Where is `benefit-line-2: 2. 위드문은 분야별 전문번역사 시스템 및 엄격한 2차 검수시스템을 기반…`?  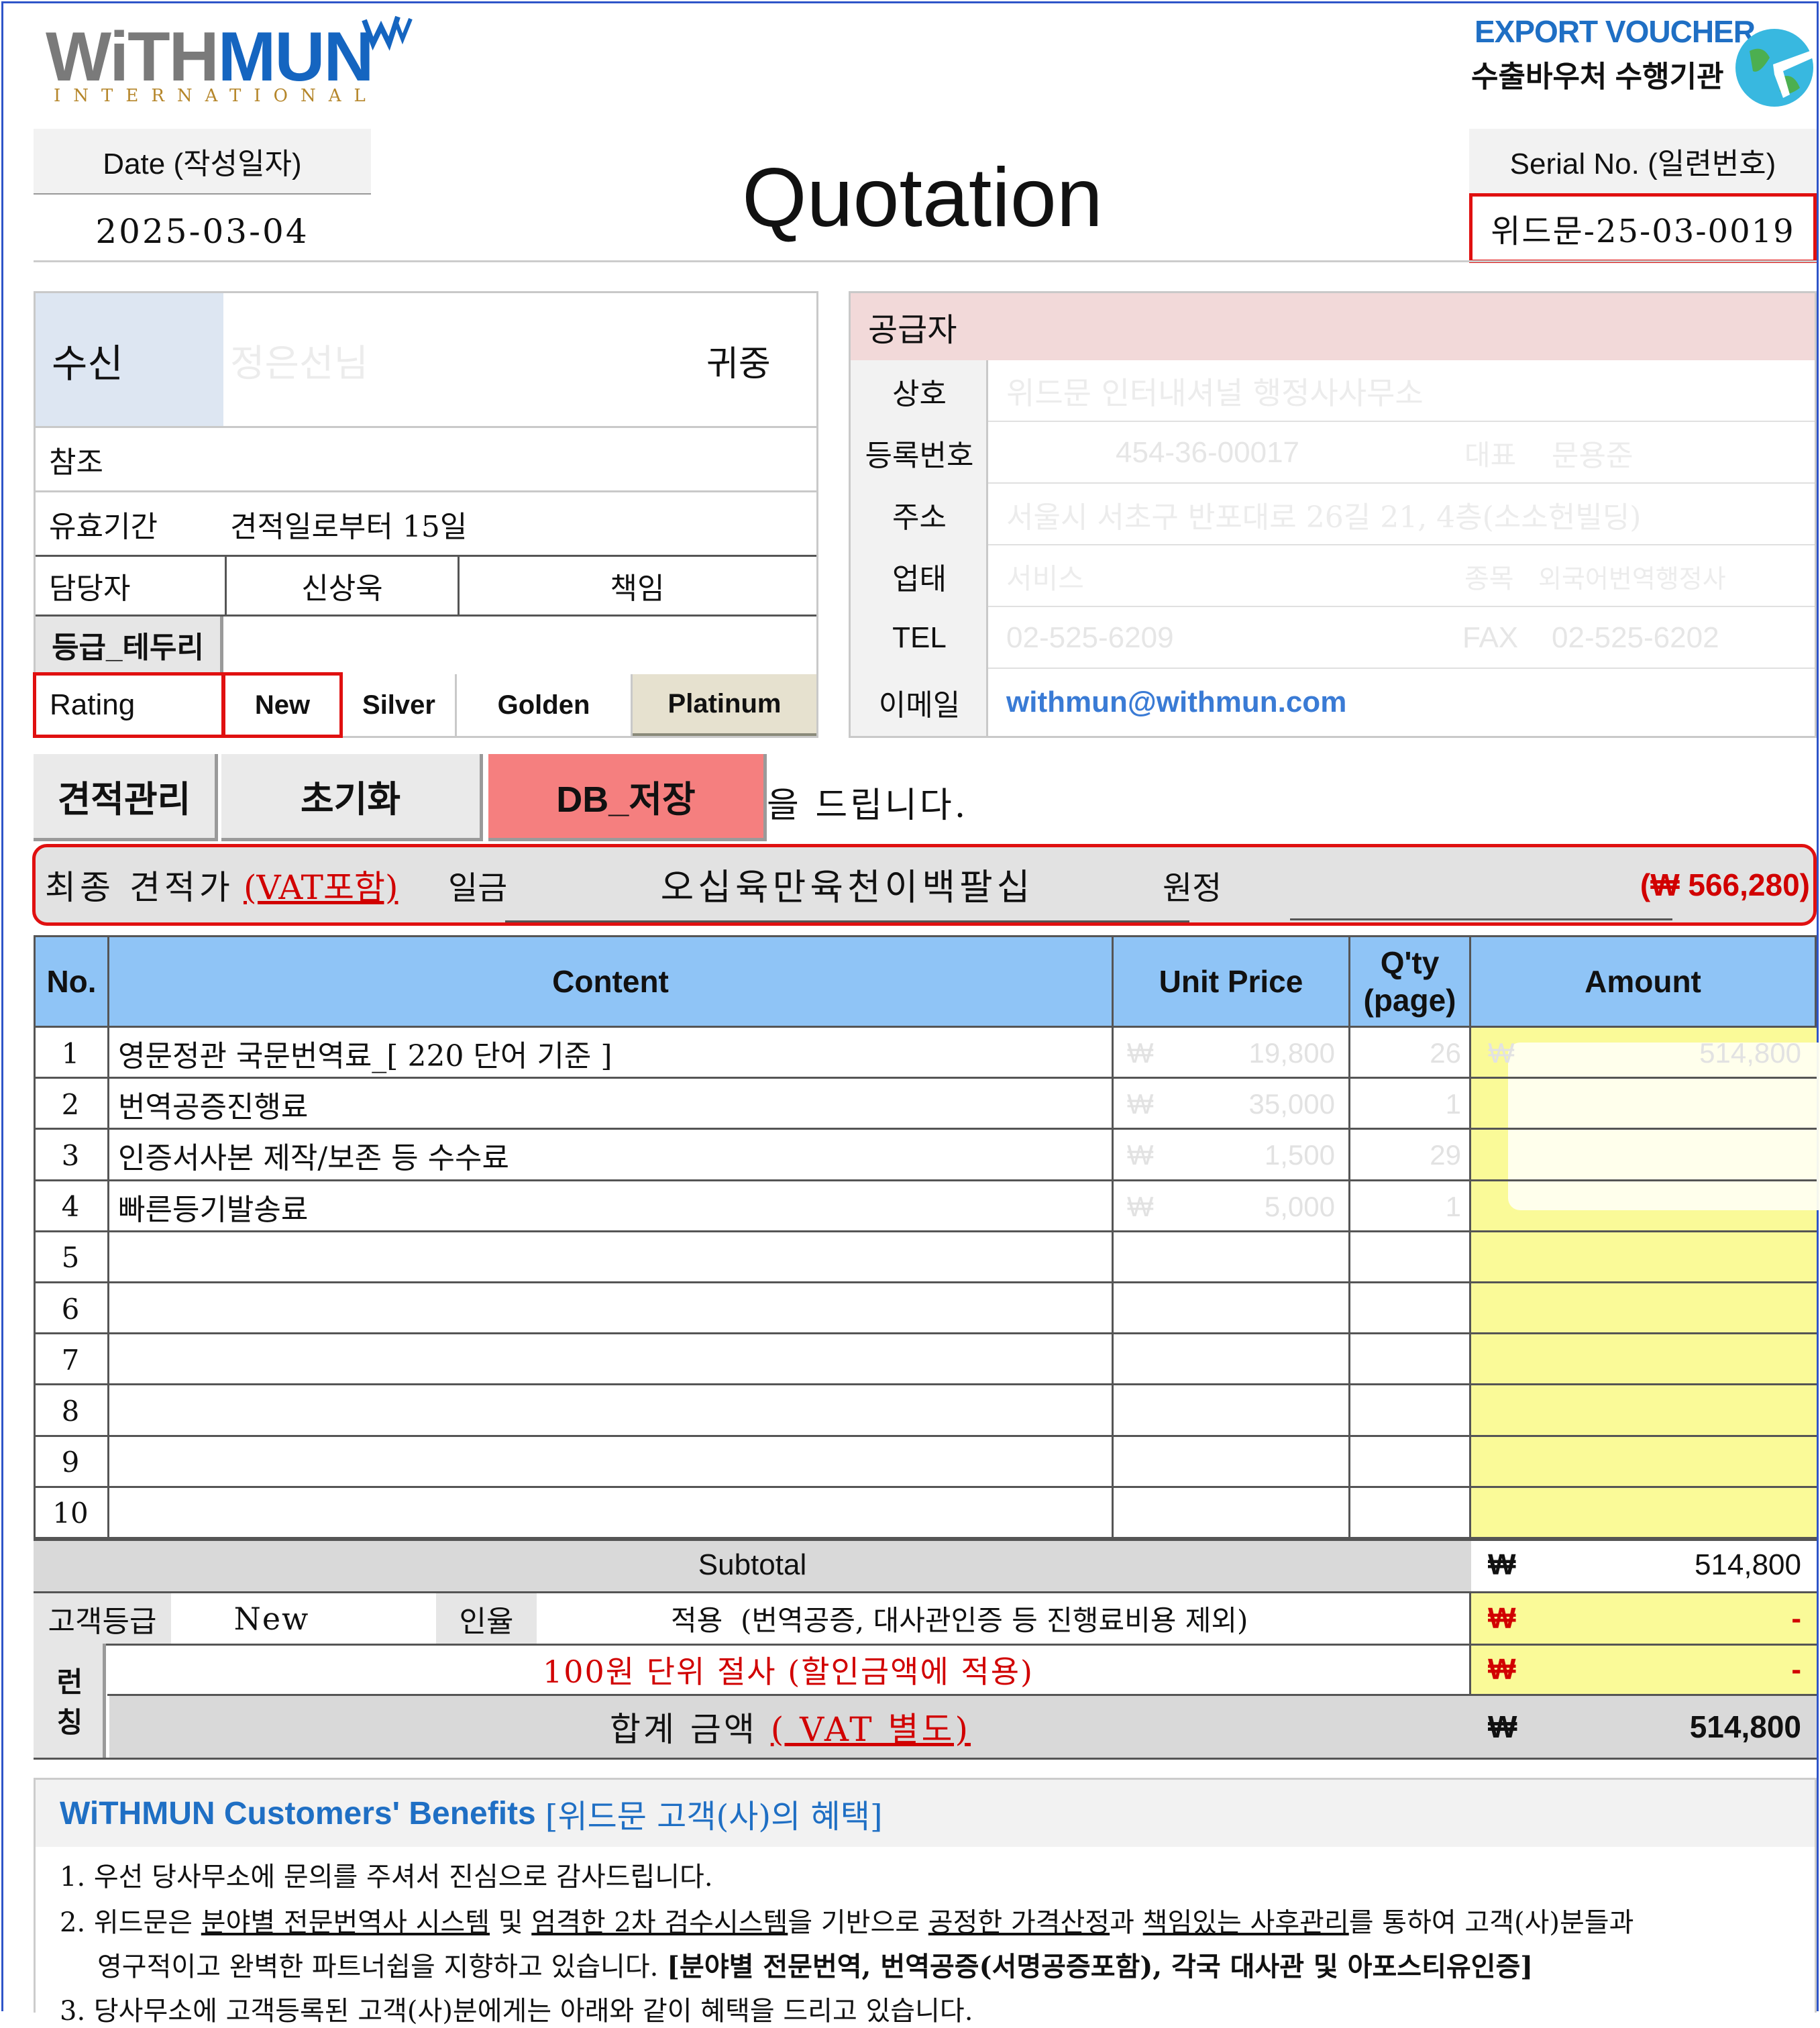 benefit-line-2: 2. 위드문은 분야별 전문번역사 시스템 및 엄격한 2차 검수시스템을 기반… is located at coordinates (847, 1922).